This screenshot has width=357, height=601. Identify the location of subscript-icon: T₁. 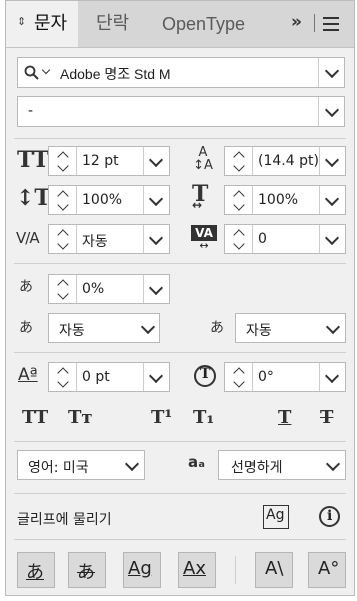
(203, 417).